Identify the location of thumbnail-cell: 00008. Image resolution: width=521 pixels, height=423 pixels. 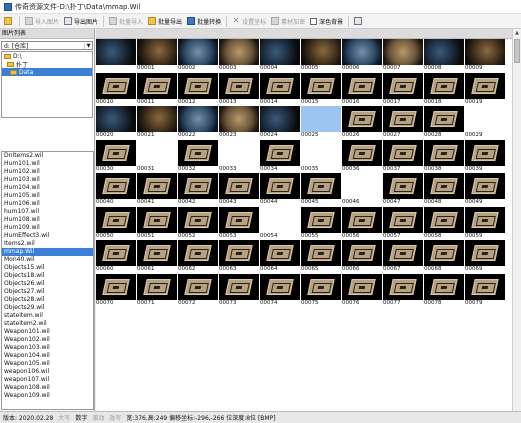
(444, 55).